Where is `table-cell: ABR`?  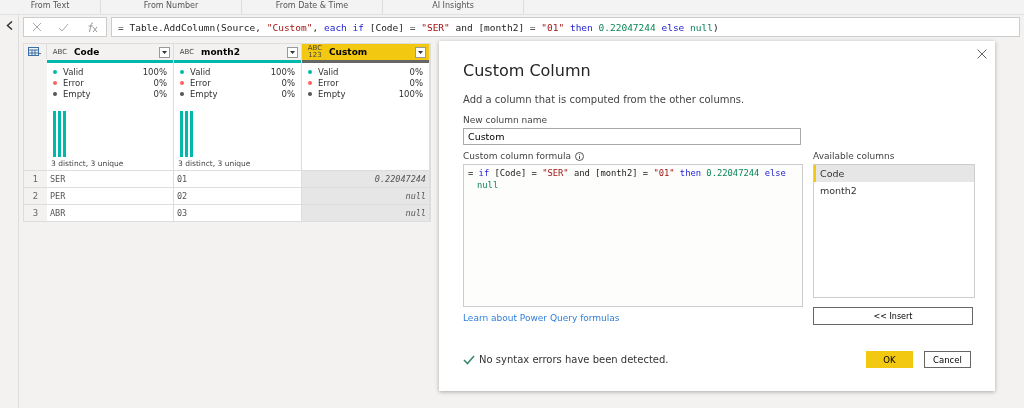
table-cell: ABR is located at coordinates (110, 212).